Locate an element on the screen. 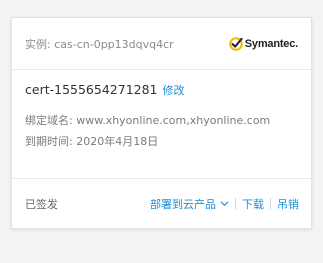 The image size is (323, 263). cert-name: cert-1555654271281 is located at coordinates (91, 89).